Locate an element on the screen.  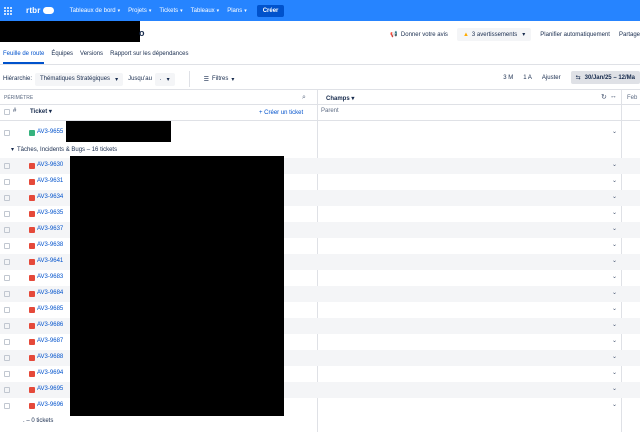
warnings-button: ▲ 3 avertissements ▾ is located at coordinates (494, 34).